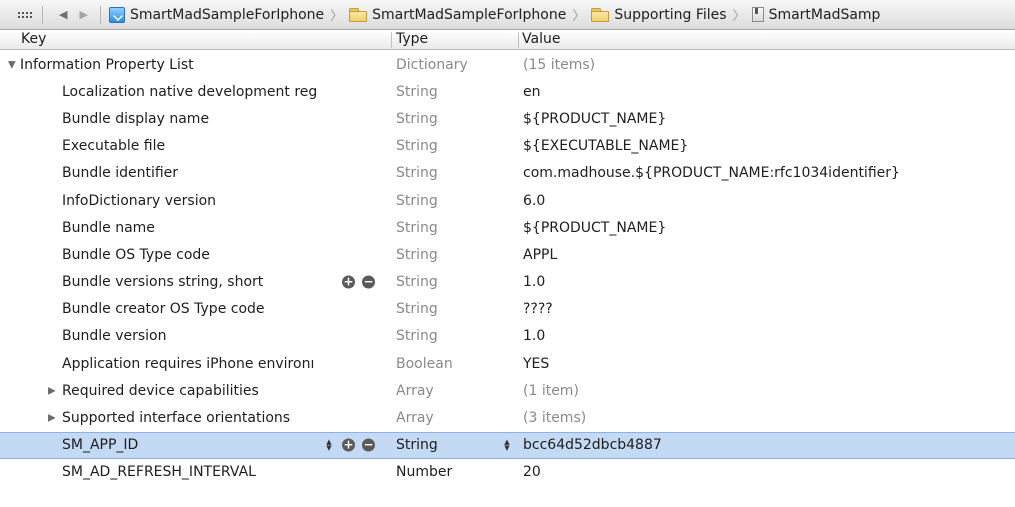 The height and width of the screenshot is (507, 1015). Describe the element at coordinates (532, 91) in the screenshot. I see `row-value: en` at that location.